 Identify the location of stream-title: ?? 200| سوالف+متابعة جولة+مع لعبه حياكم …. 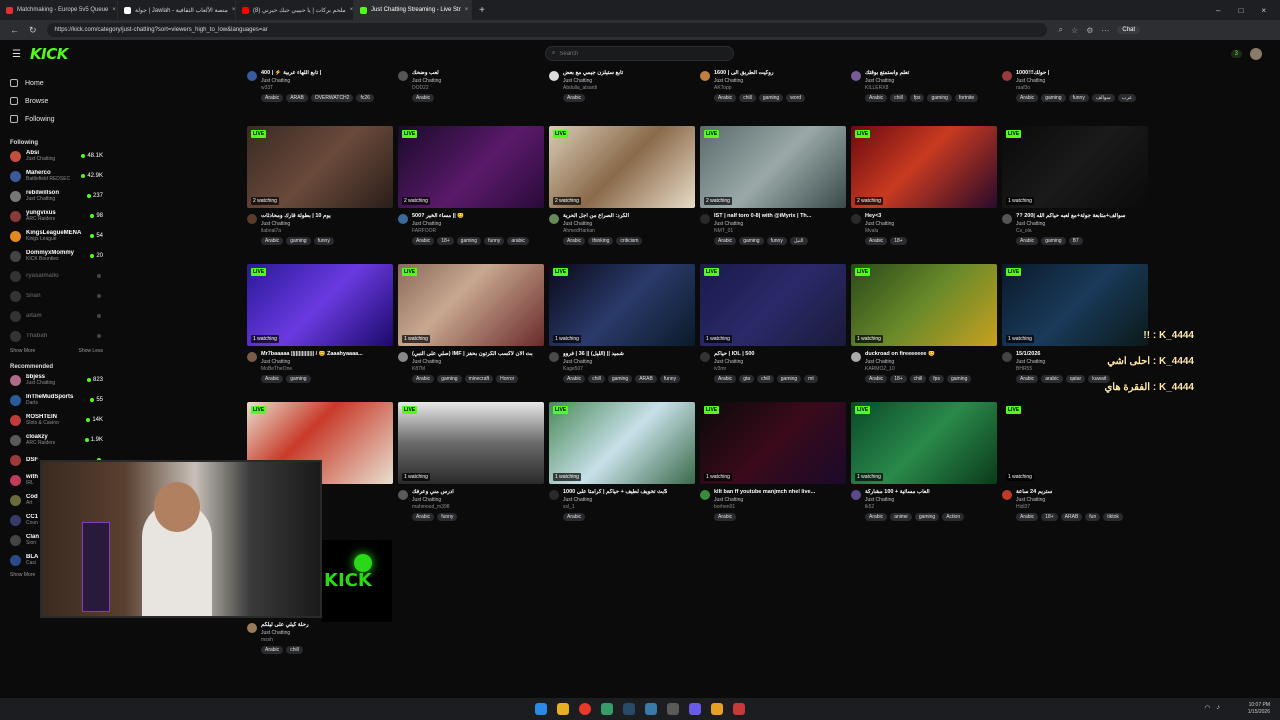
(1082, 216).